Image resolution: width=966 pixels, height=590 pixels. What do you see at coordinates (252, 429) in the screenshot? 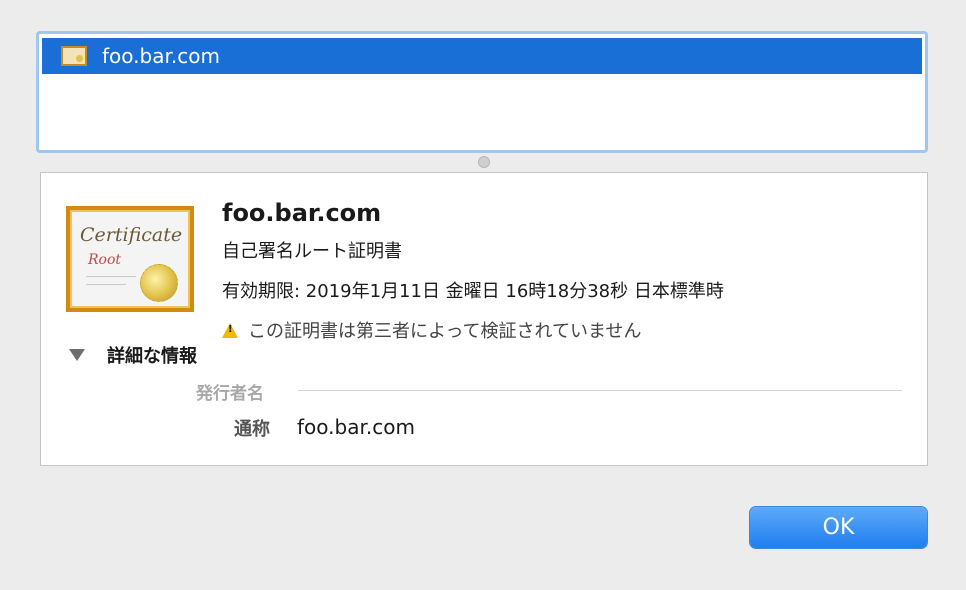
I see `common-name-label: 通称` at bounding box center [252, 429].